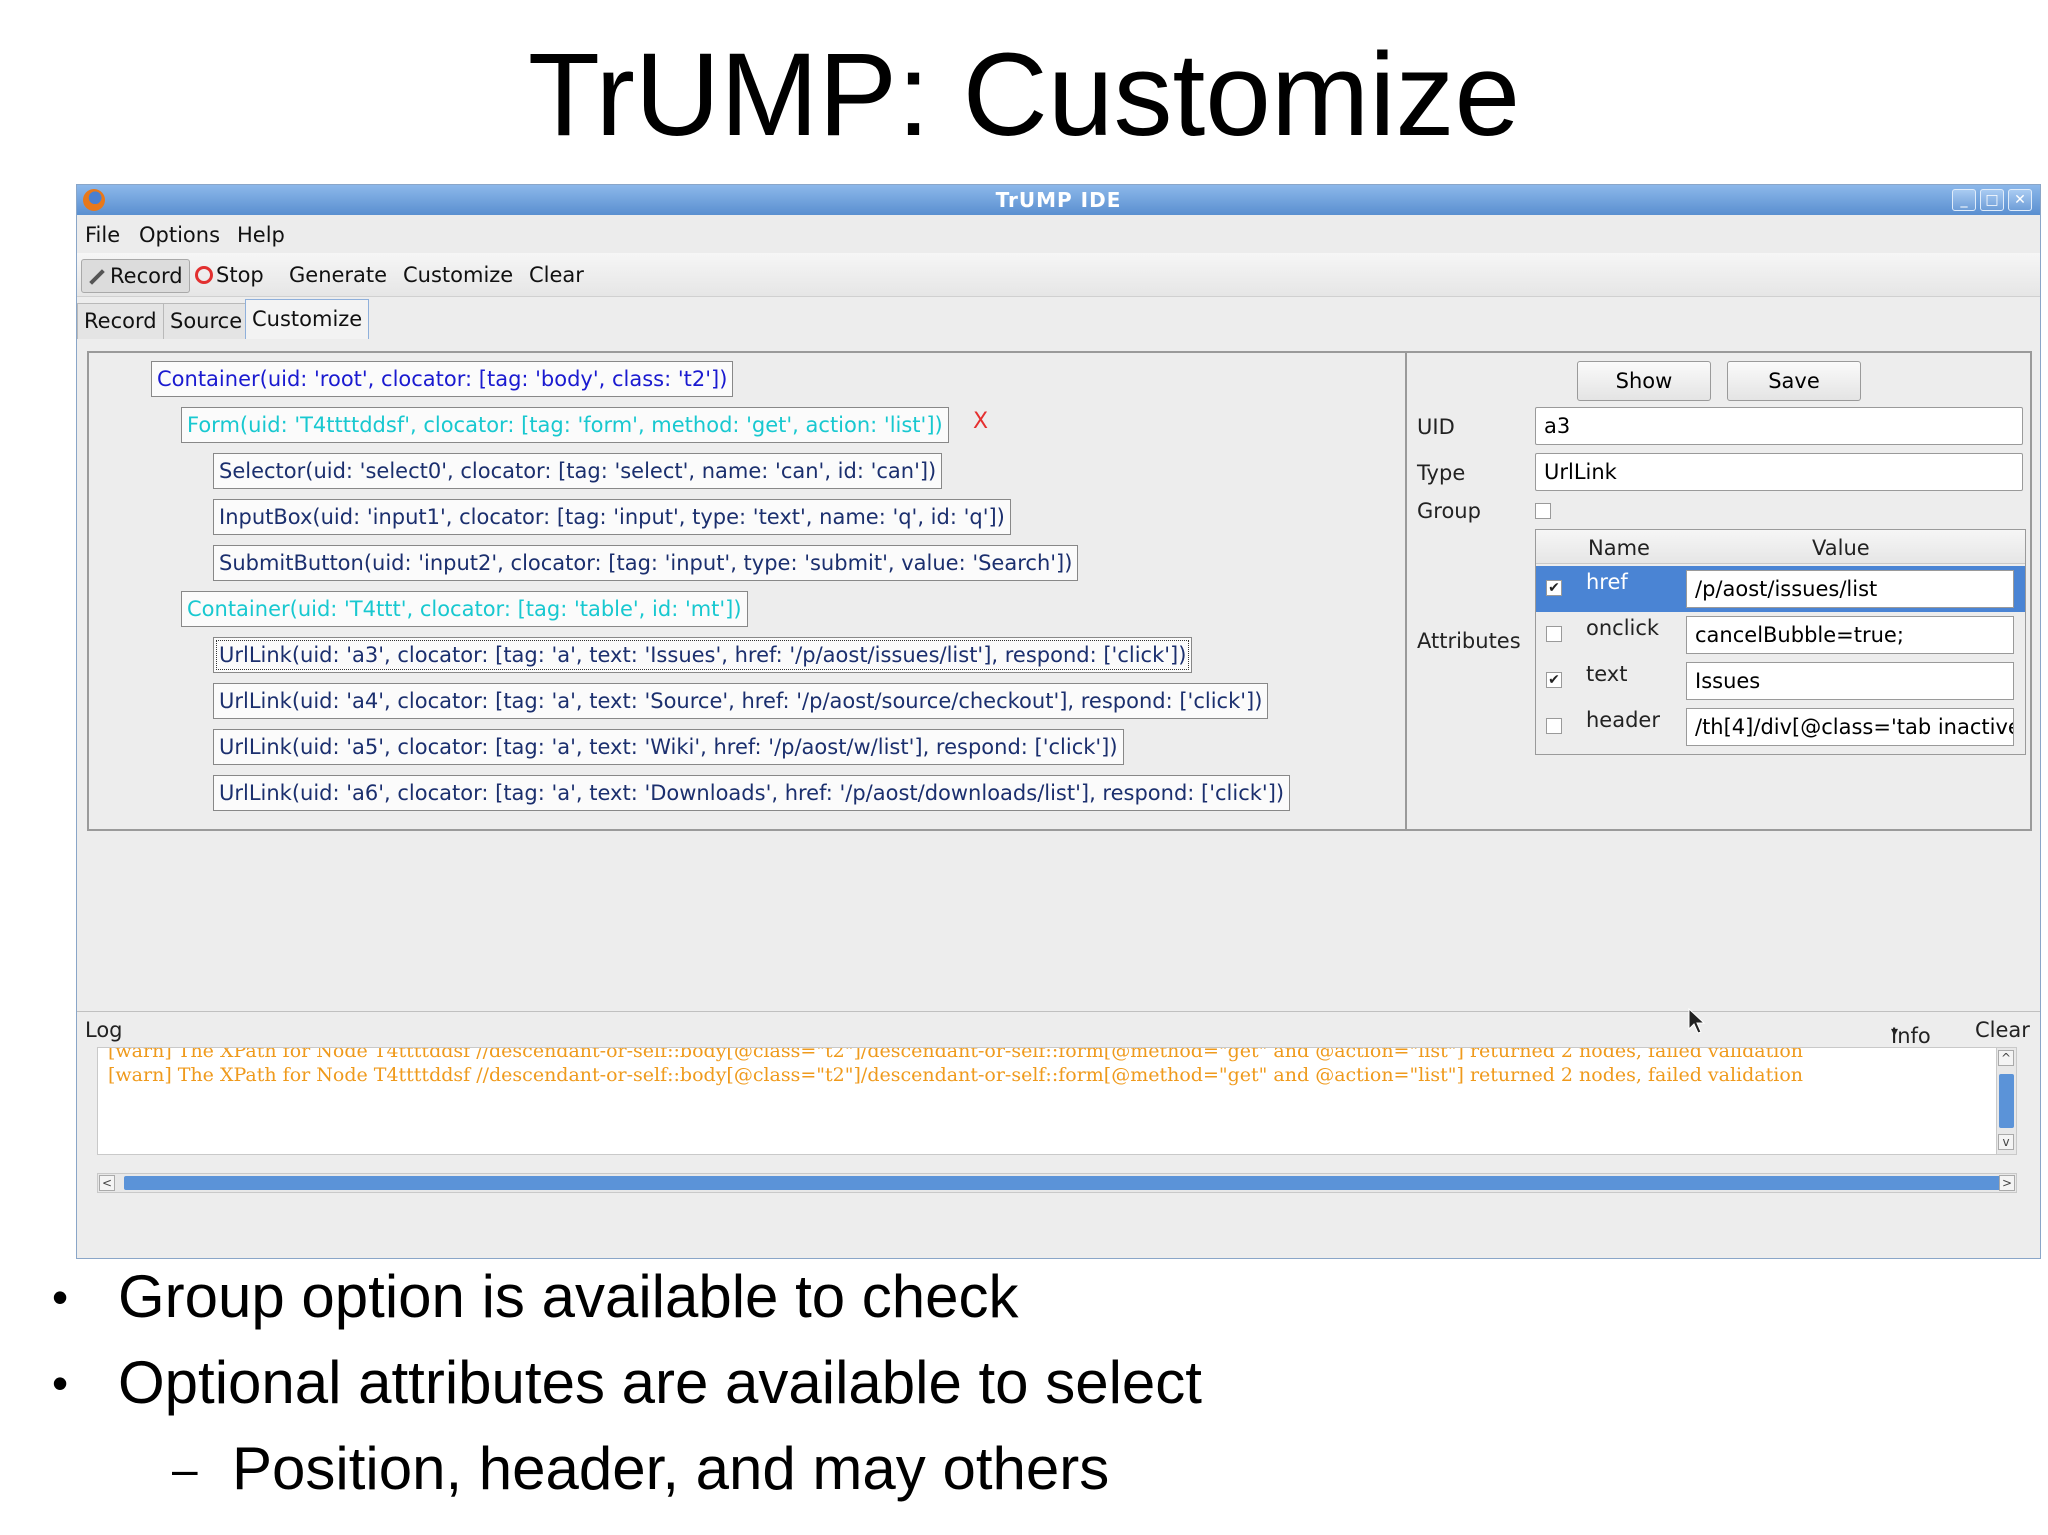  I want to click on attribute-value-field: /th[4]/div[@class='tab inactive, so click(1850, 727).